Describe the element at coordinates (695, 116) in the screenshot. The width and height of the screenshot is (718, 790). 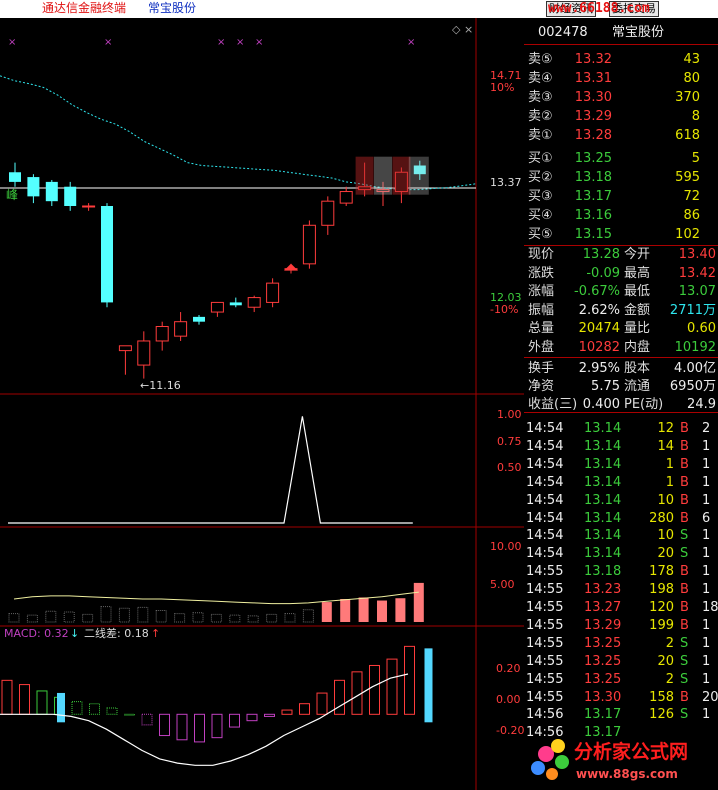
I see `order-qty: 8` at that location.